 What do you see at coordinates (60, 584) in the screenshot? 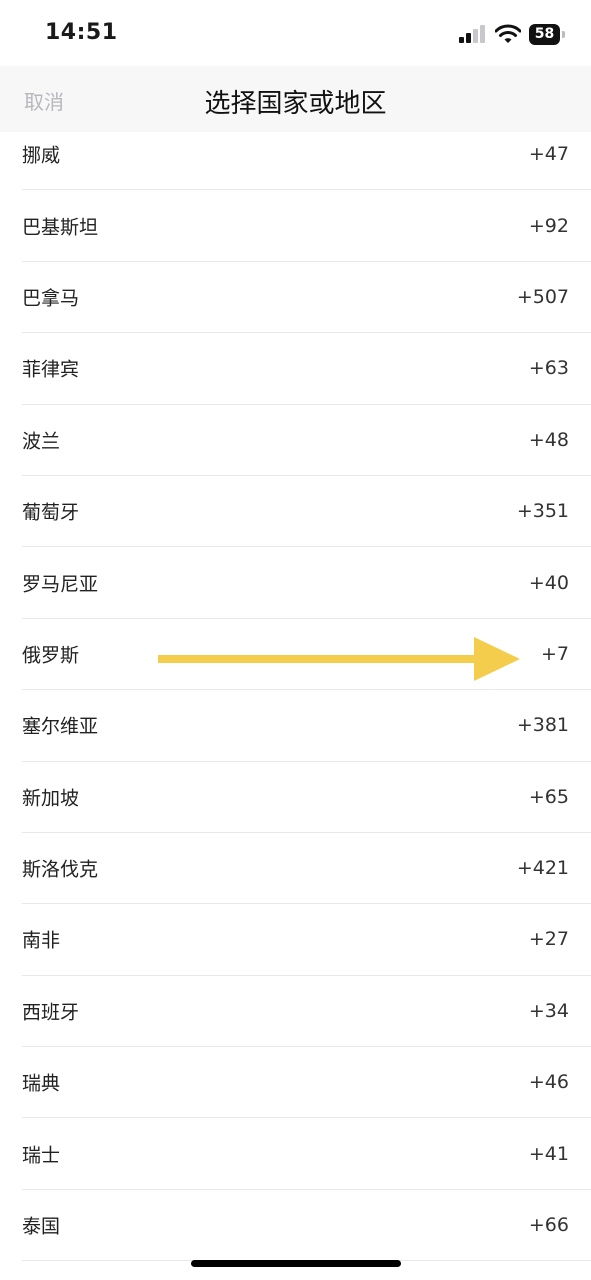
I see `country-name: 罗马尼亚` at bounding box center [60, 584].